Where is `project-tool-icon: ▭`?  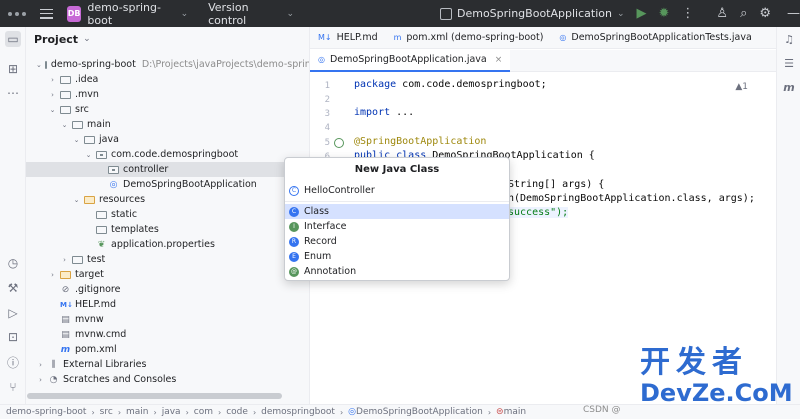
project-tool-icon: ▭ is located at coordinates (13, 39).